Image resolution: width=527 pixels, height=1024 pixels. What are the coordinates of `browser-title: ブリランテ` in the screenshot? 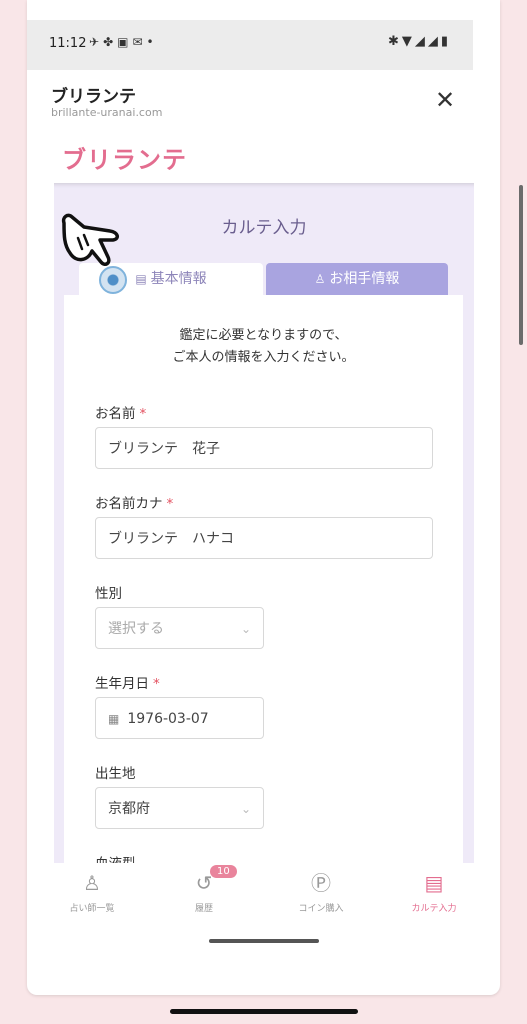 It's located at (93, 97).